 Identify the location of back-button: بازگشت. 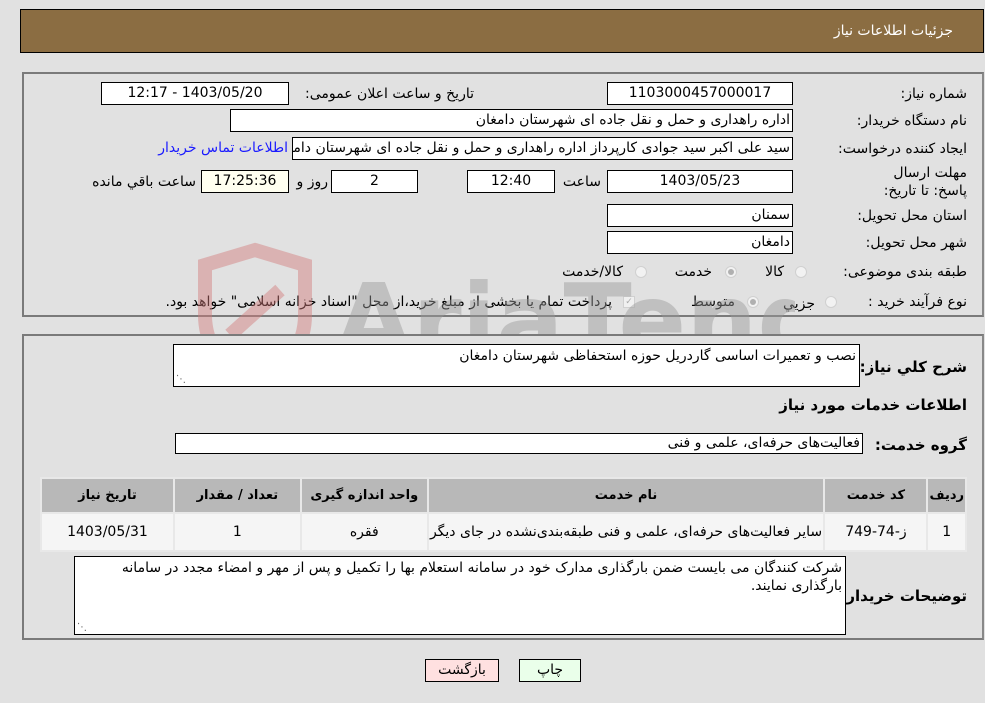
(462, 670).